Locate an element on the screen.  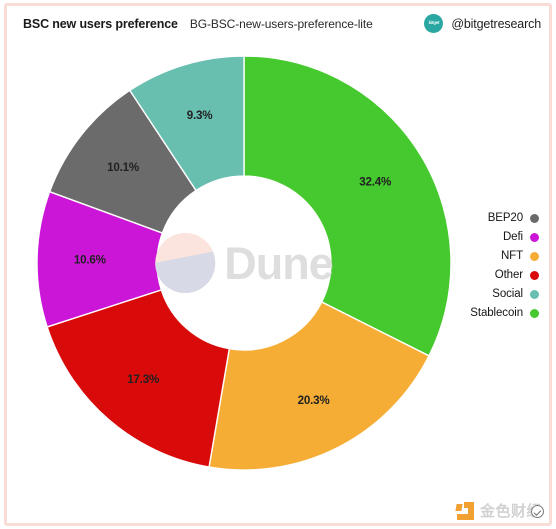
legend-item-label: NFT is located at coordinates (511, 256).